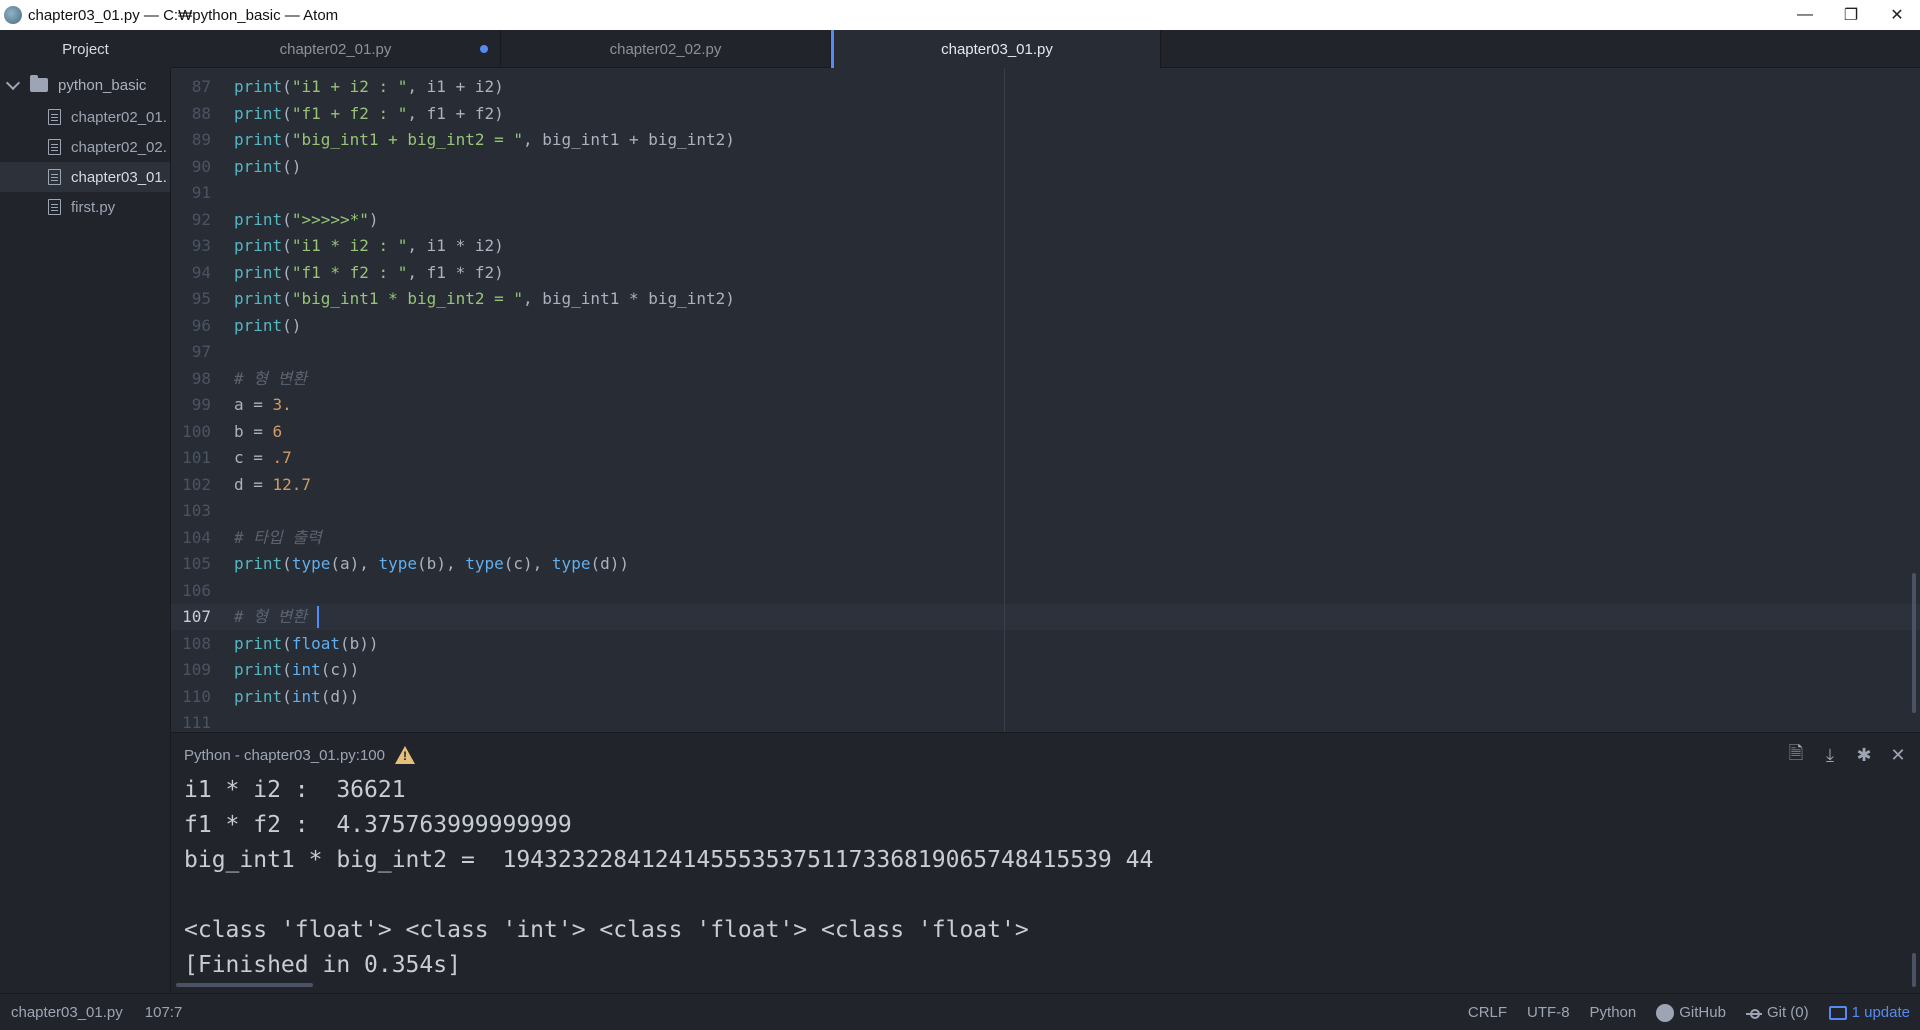 Image resolution: width=1920 pixels, height=1030 pixels. Describe the element at coordinates (191, 193) in the screenshot. I see `line-number: 91` at that location.